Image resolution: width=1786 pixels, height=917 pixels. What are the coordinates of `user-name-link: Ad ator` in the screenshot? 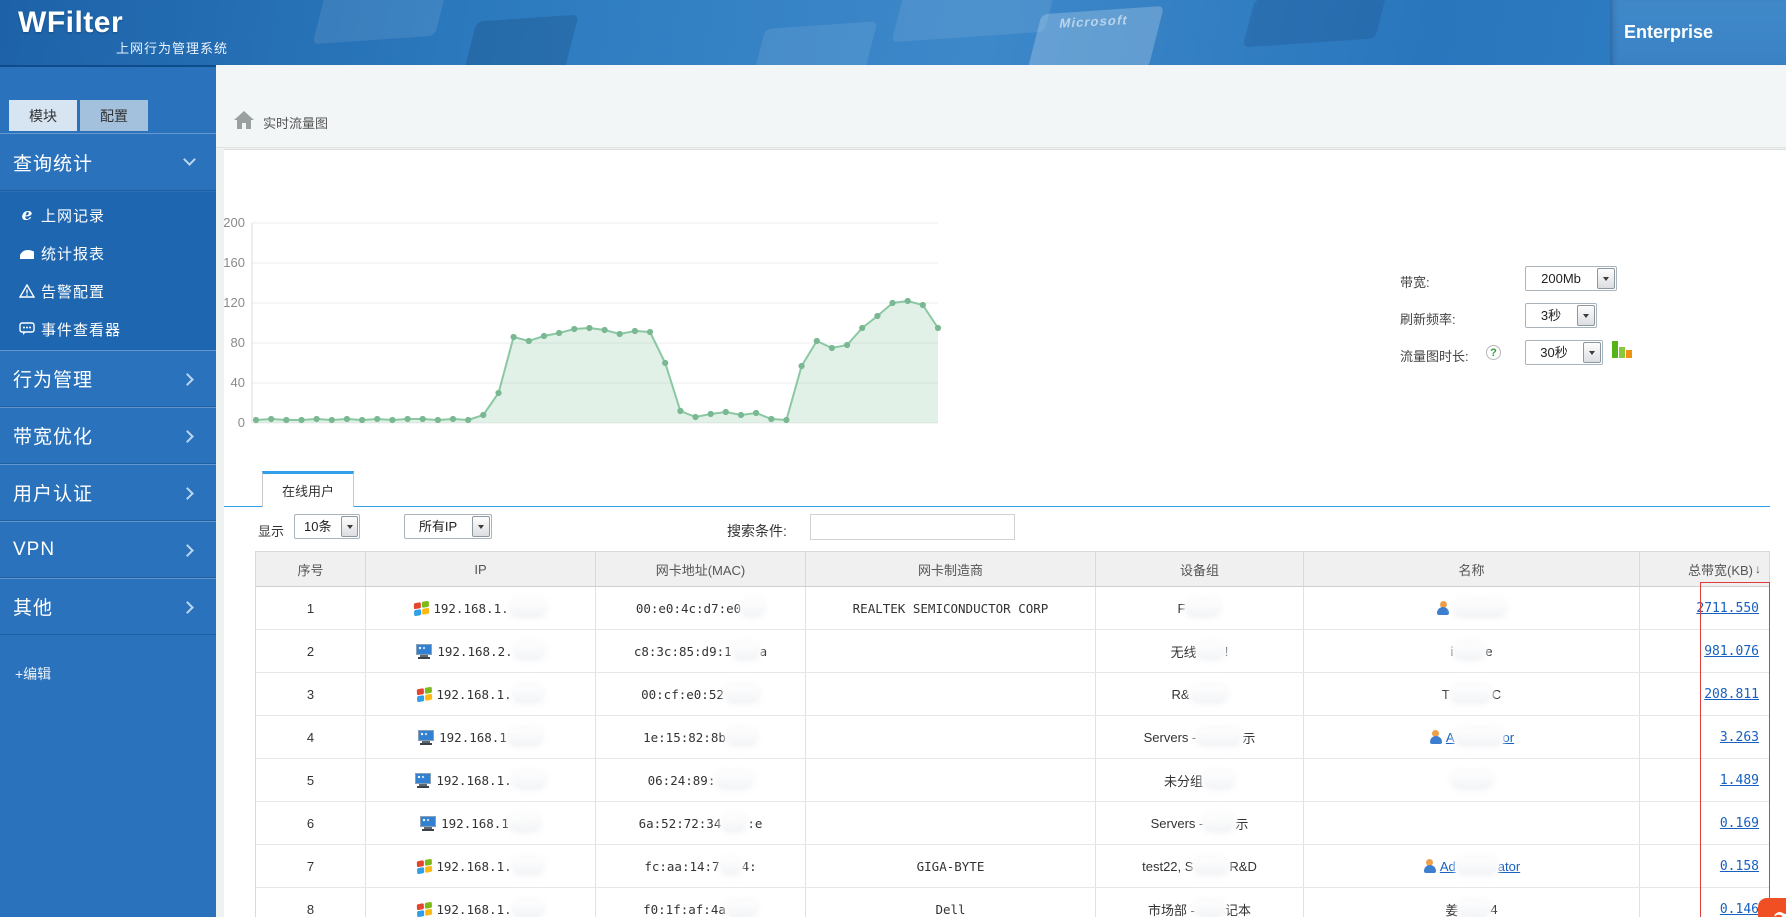 It's located at (1480, 866).